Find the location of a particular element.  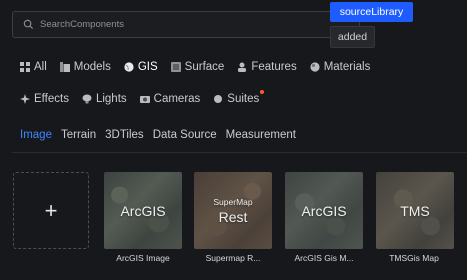

component-card-tms-gis-map: TMS is located at coordinates (415, 210).